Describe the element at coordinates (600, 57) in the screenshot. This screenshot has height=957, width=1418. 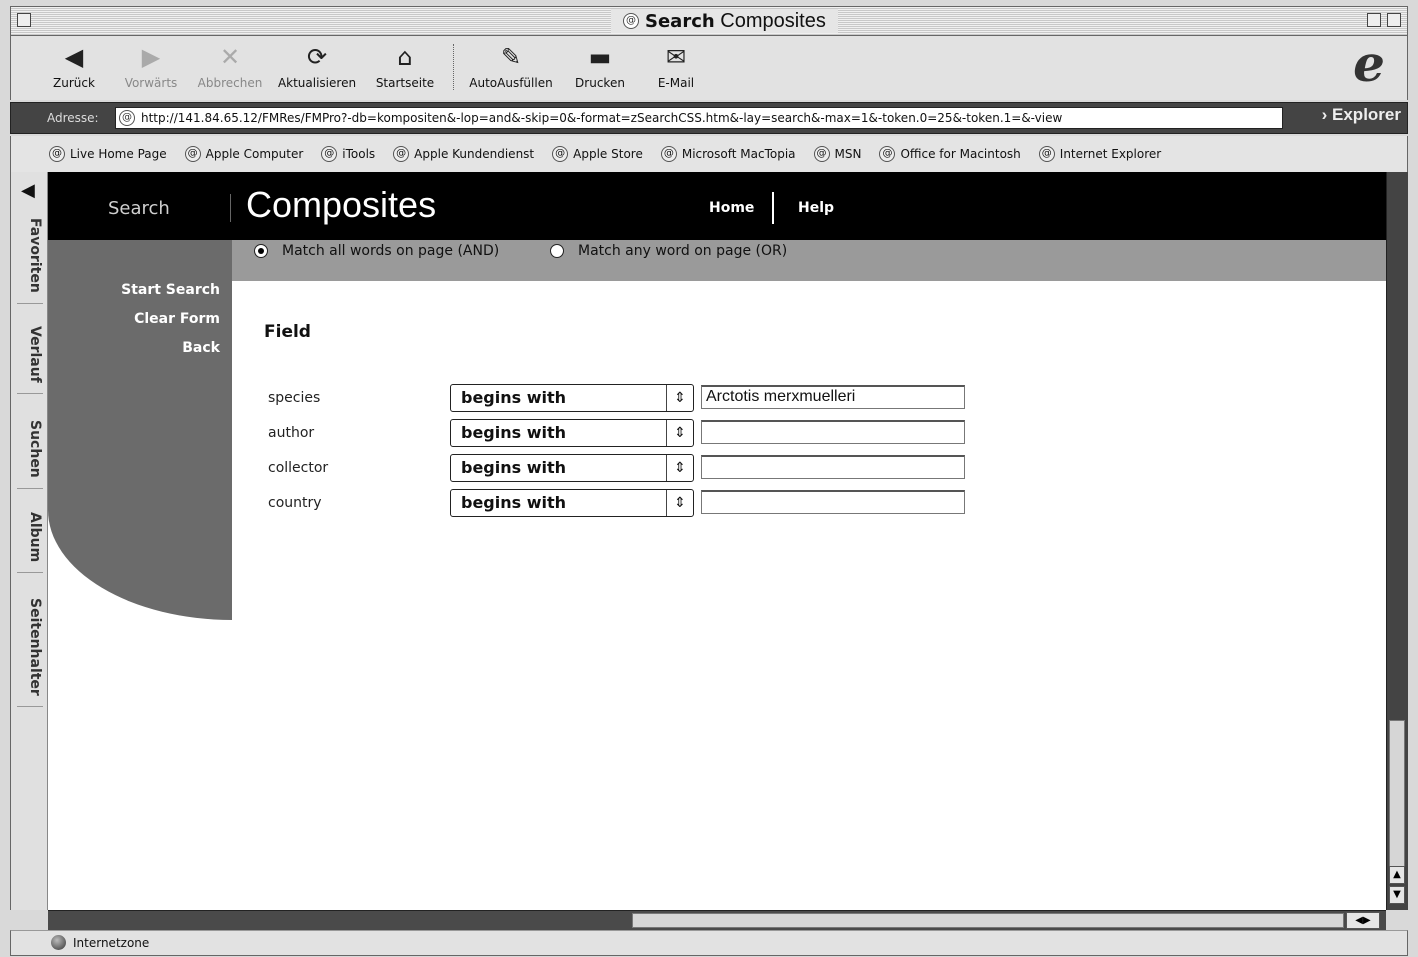
I see `printer-icon: ▬` at that location.